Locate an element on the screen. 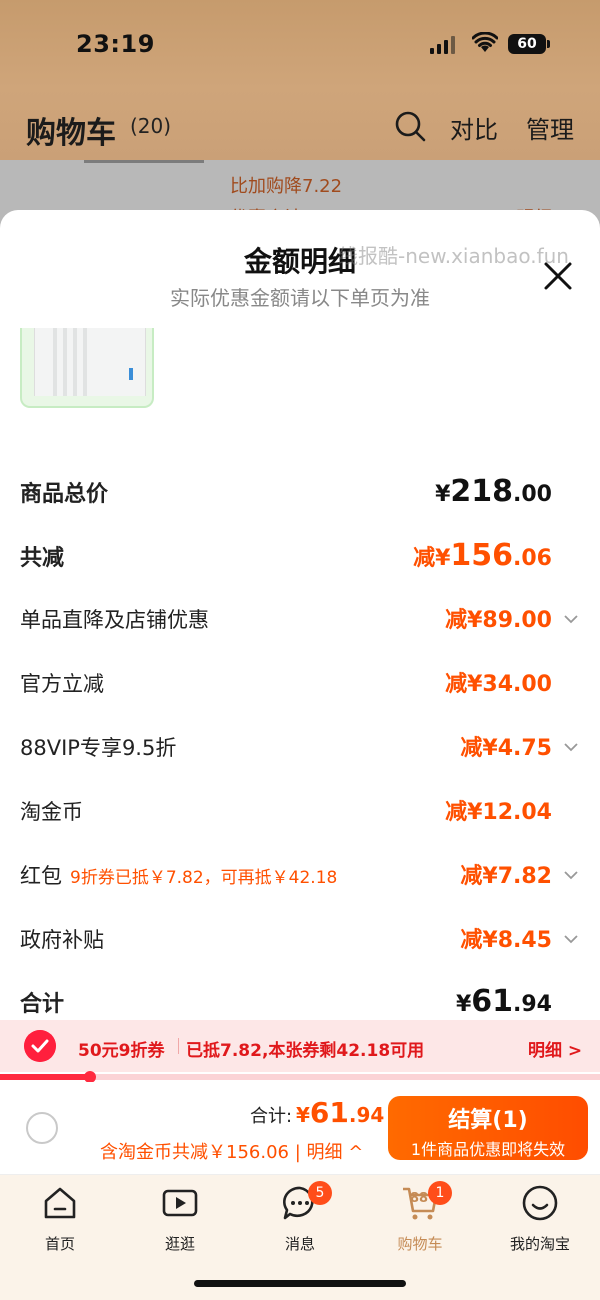 Image resolution: width=600 pixels, height=1300 pixels. checkout-button-label: 结算(1) is located at coordinates (488, 1120).